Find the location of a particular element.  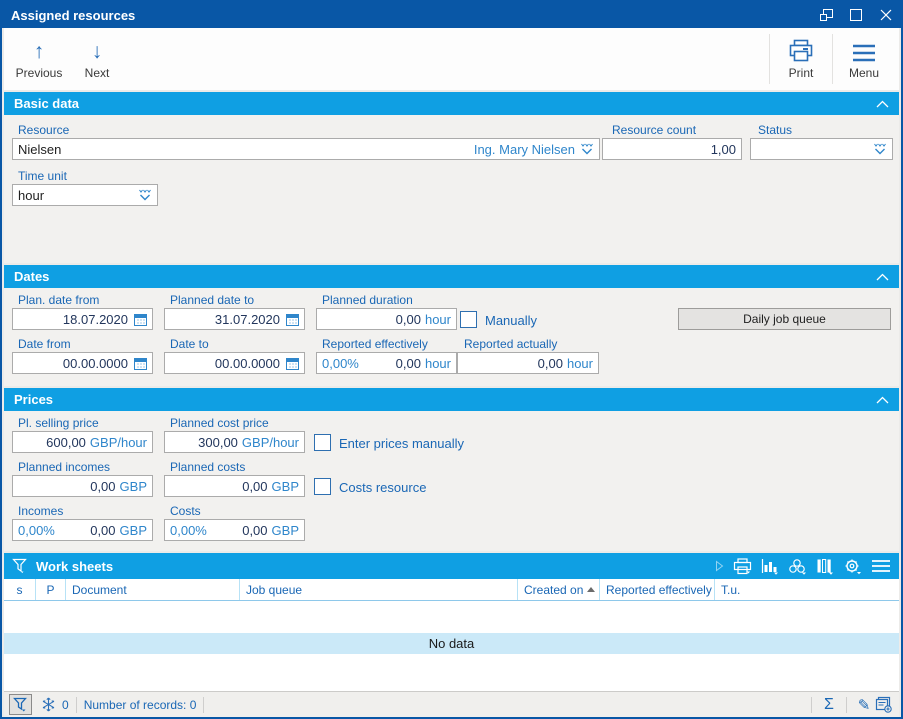

basic-data-title: Basic data is located at coordinates (47, 103).